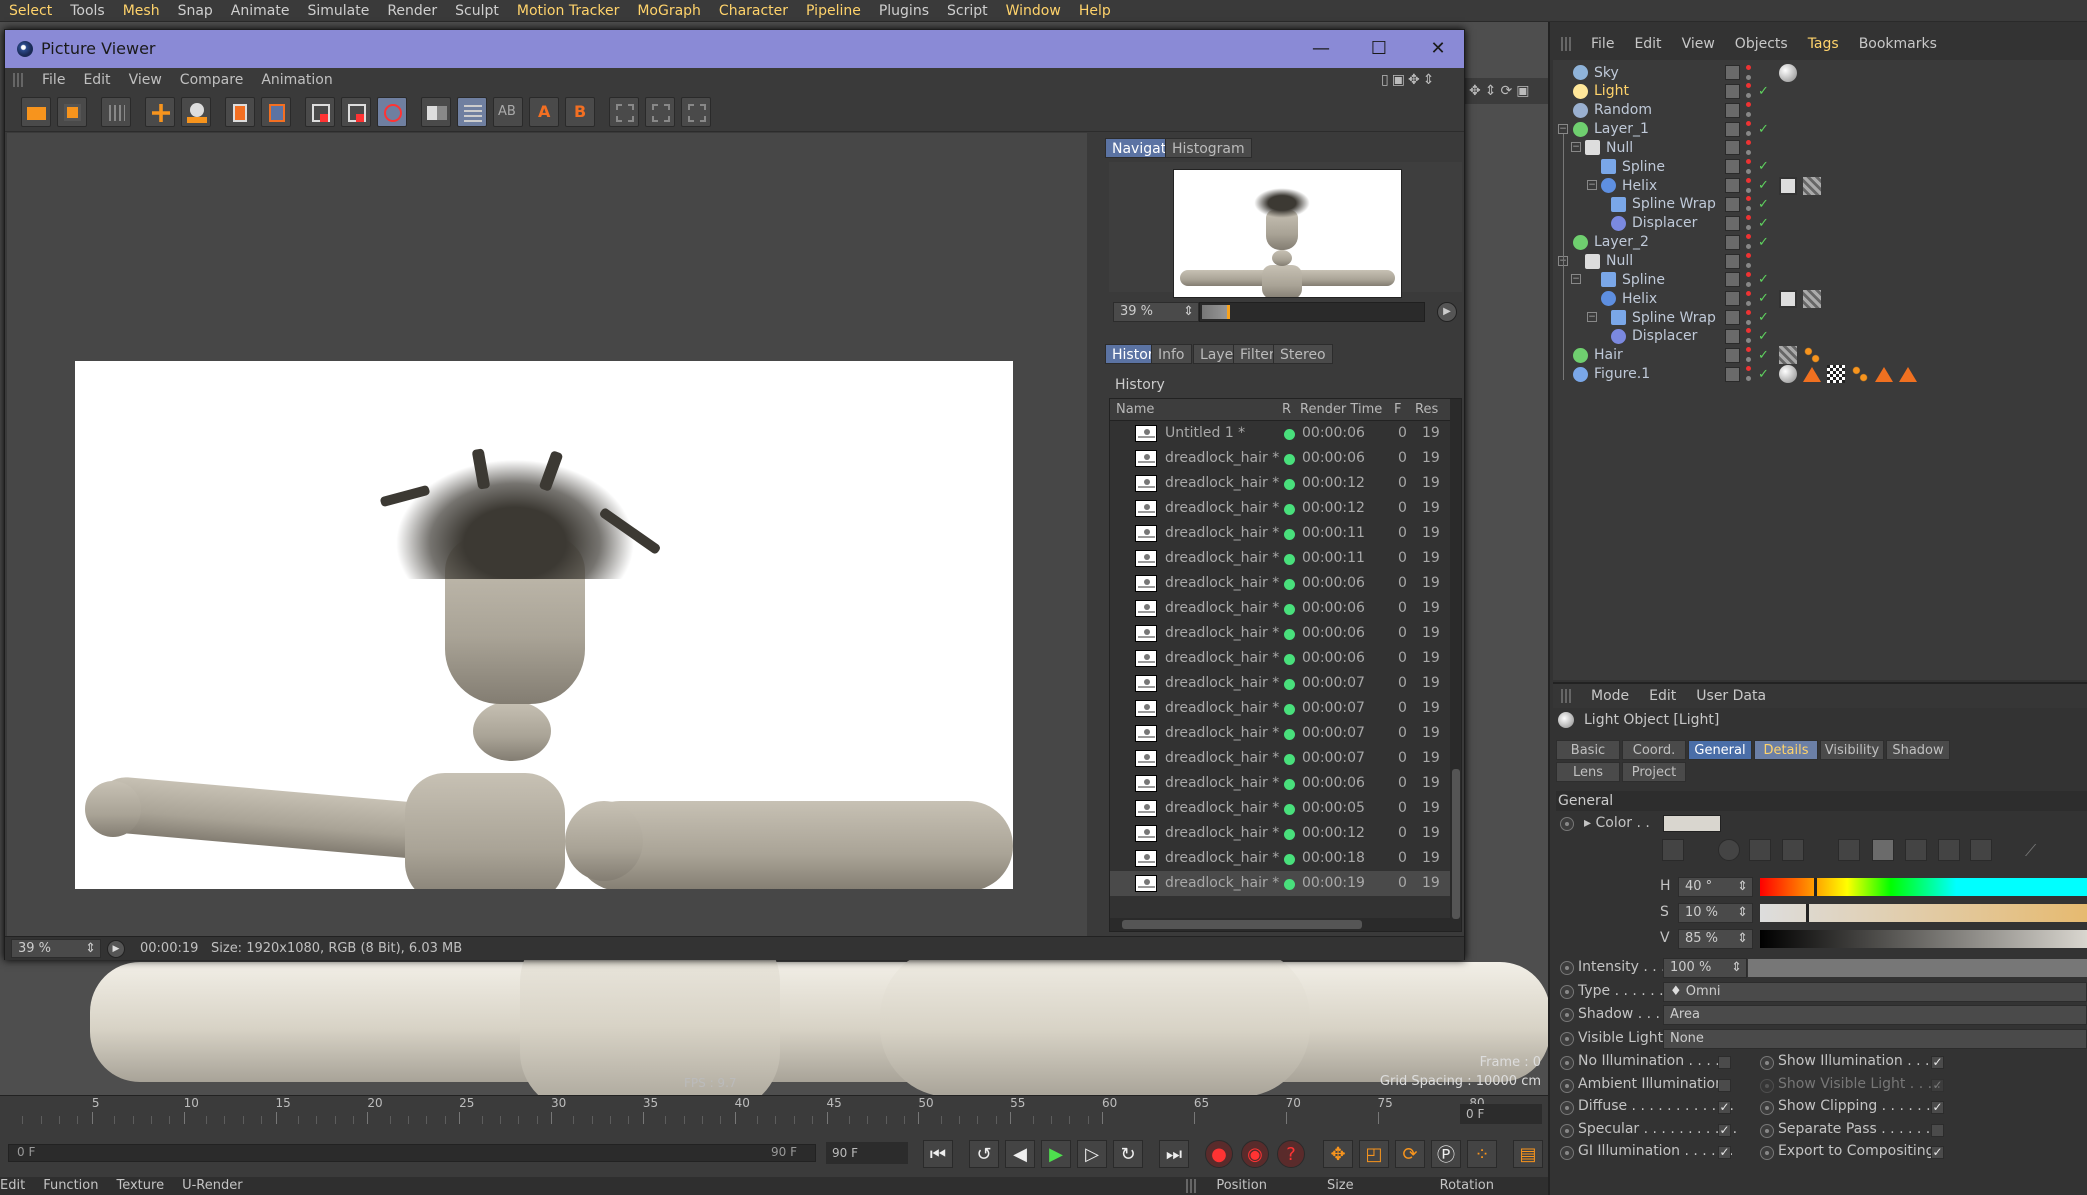  Describe the element at coordinates (1807, 913) in the screenshot. I see `s-slider-knob` at that location.